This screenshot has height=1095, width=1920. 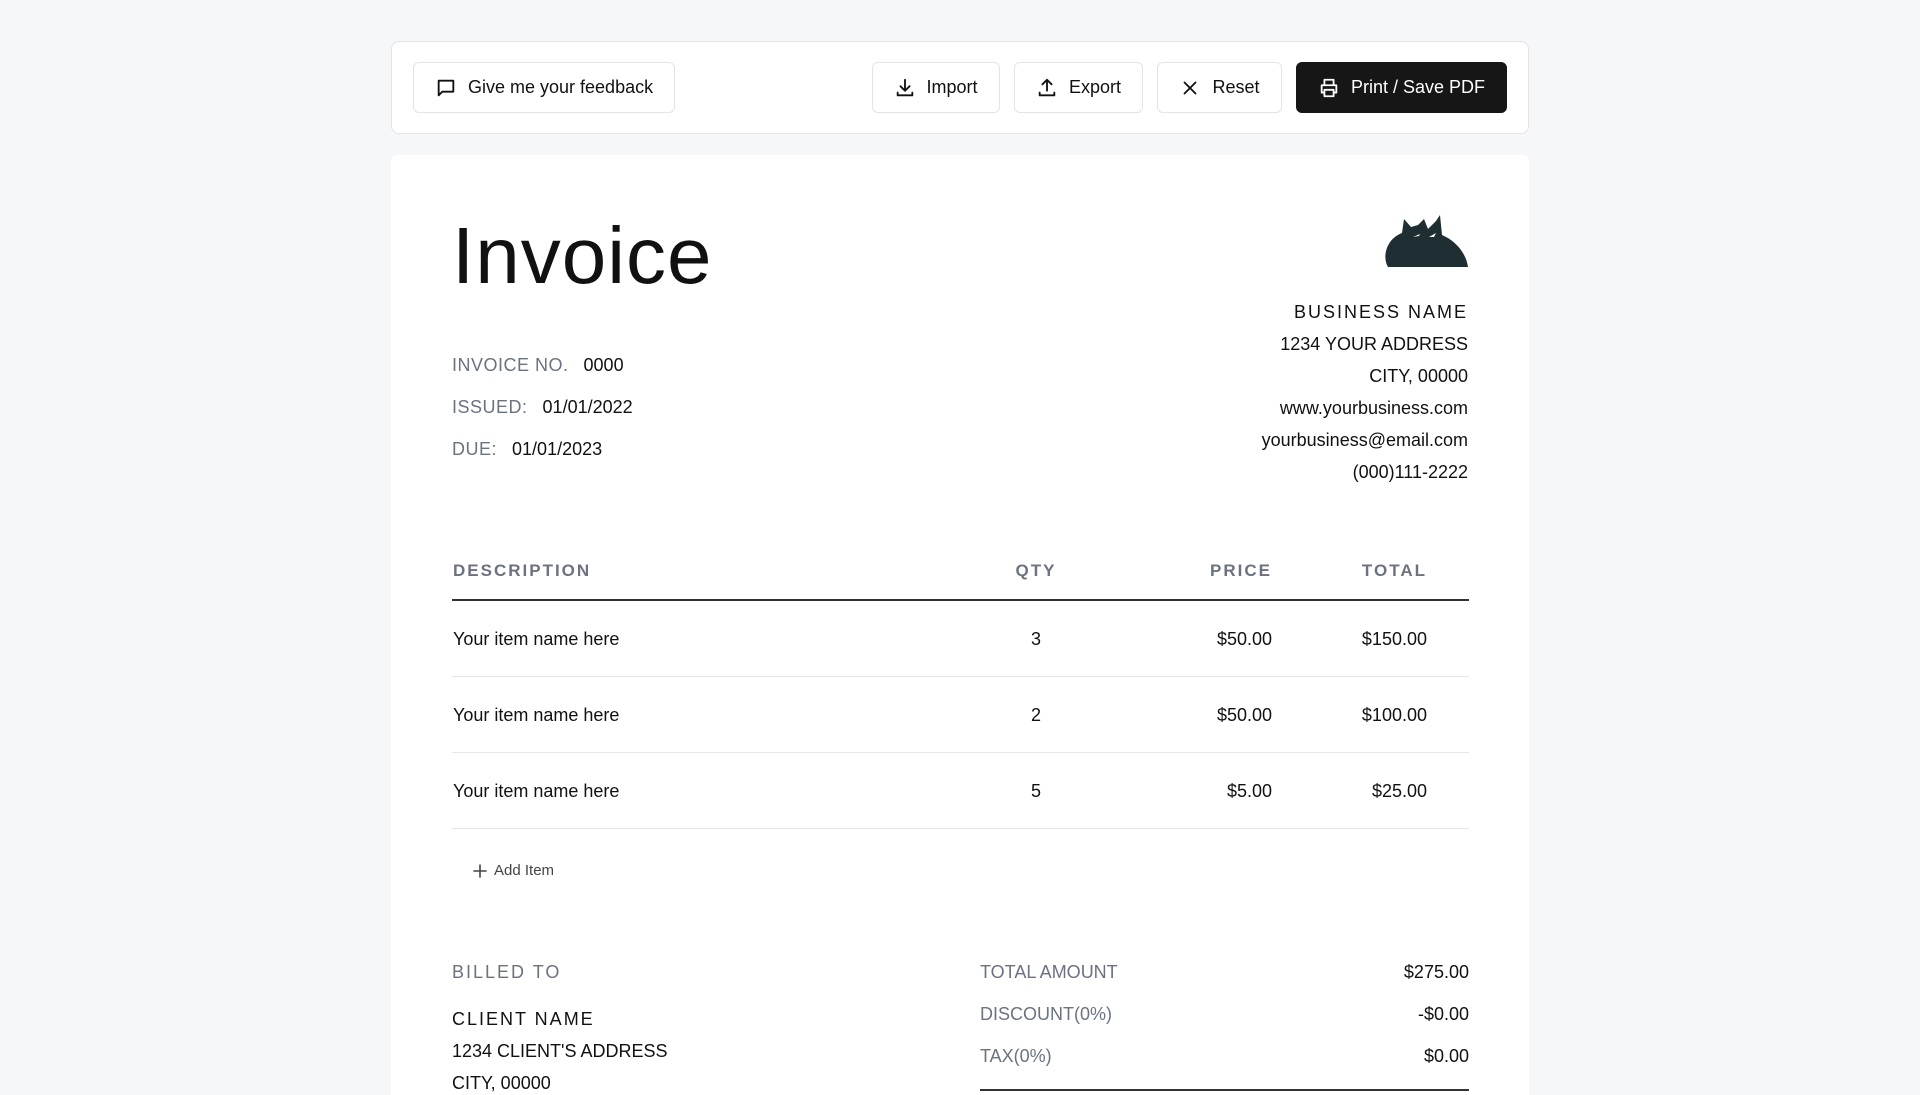 I want to click on discount-label: DISCOUNT(0%), so click(x=1046, y=1014).